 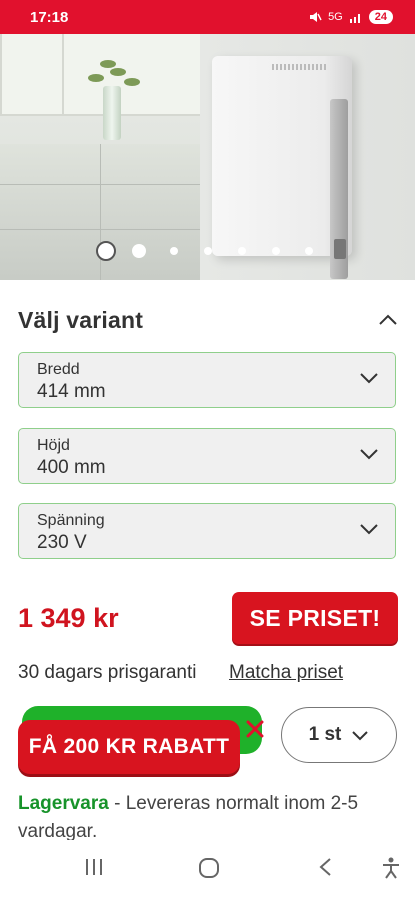 What do you see at coordinates (325, 734) in the screenshot?
I see `quantity-value: 1 st` at bounding box center [325, 734].